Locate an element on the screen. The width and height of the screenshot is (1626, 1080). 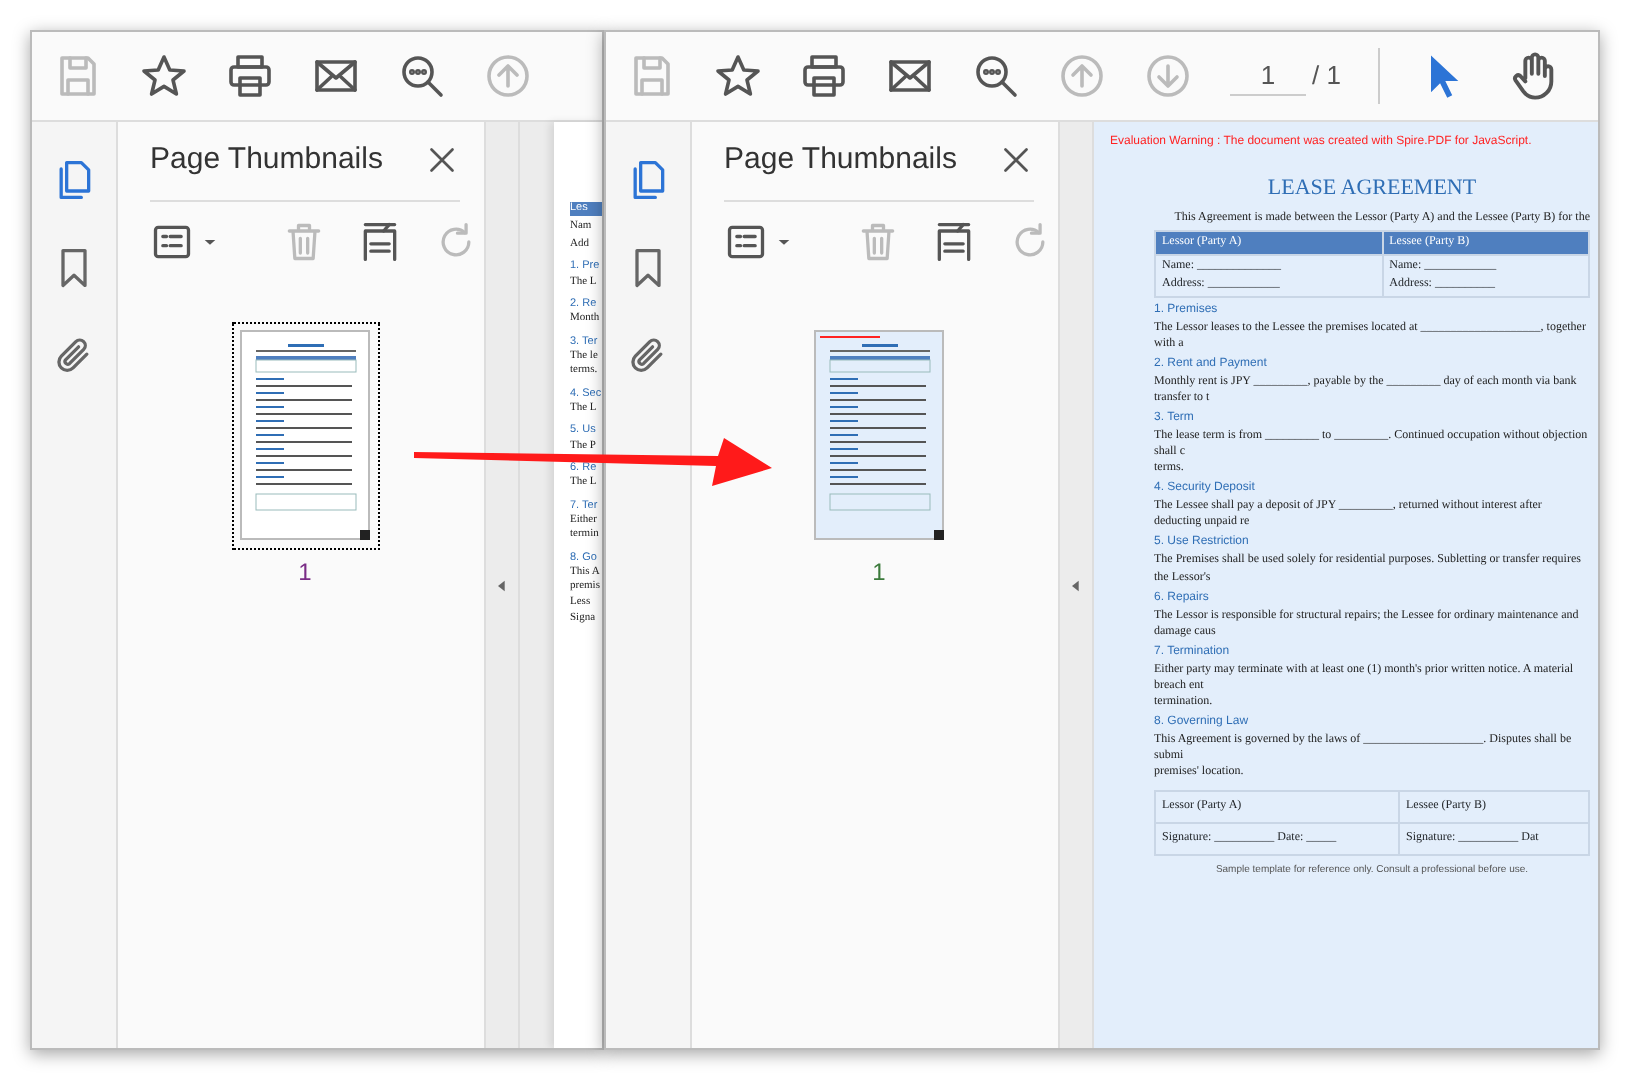
document-title: LEASE AGREEMENT is located at coordinates (1372, 189).